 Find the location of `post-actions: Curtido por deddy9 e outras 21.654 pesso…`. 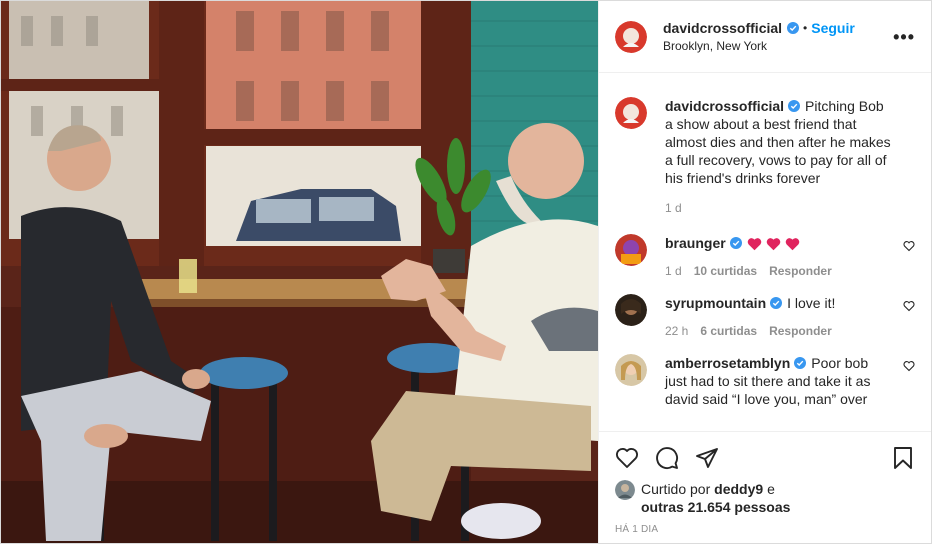

post-actions: Curtido por deddy9 e outras 21.654 pesso… is located at coordinates (765, 487).